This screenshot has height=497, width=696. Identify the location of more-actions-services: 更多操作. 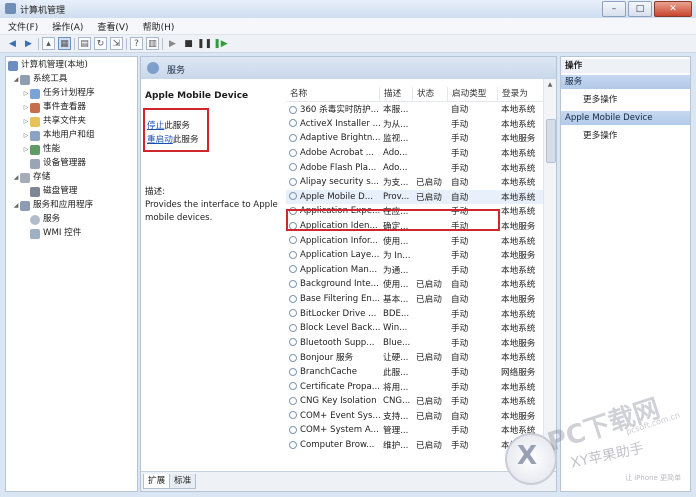
(600, 99).